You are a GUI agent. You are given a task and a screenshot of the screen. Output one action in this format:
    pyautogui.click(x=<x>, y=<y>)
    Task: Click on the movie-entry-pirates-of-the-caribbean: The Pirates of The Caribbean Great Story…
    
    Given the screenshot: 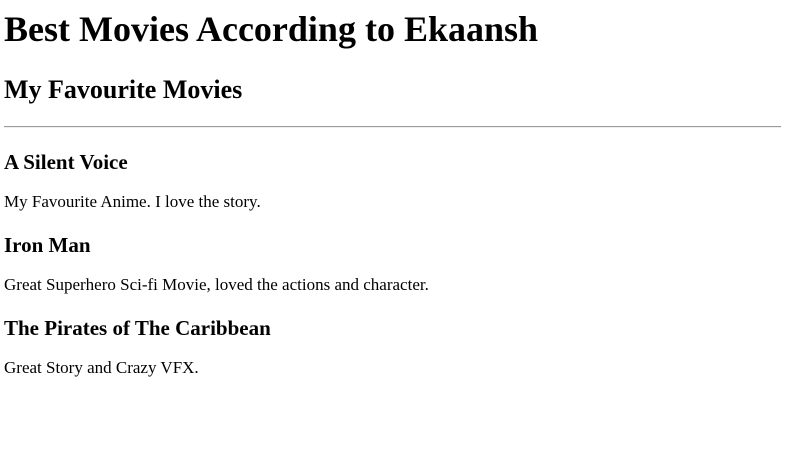 What is the action you would take?
    pyautogui.click(x=392, y=347)
    